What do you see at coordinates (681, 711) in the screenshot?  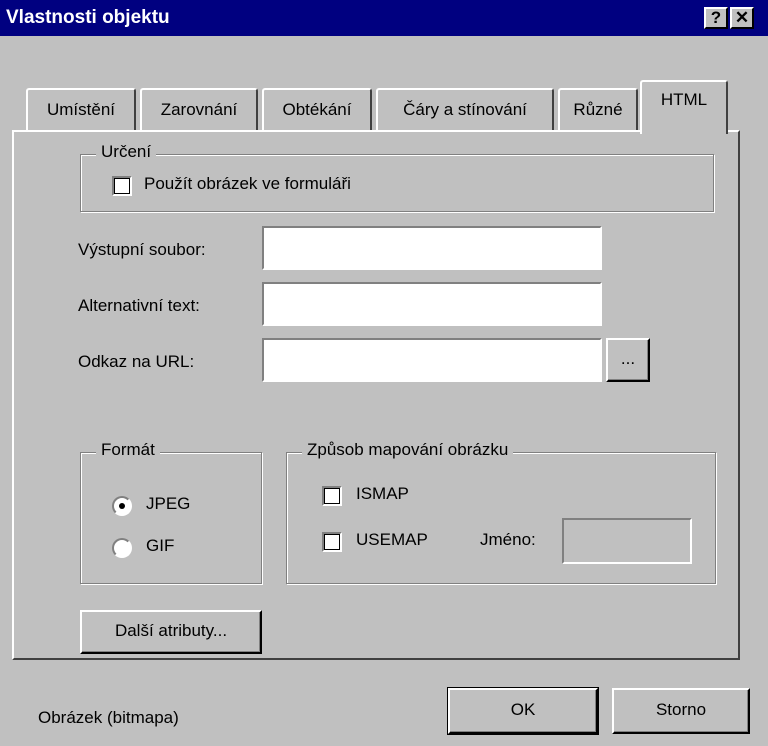 I see `cancel-button: Storno` at bounding box center [681, 711].